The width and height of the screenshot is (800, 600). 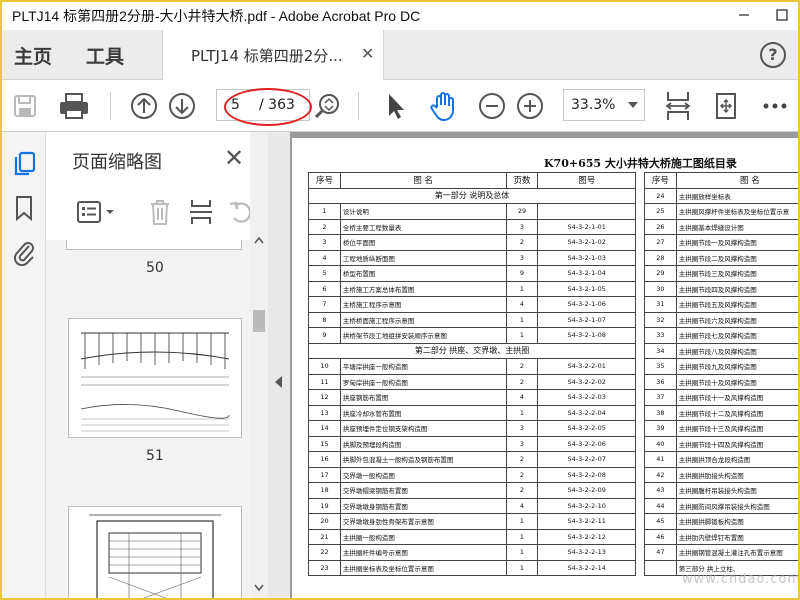 I want to click on zoom-out-button, so click(x=492, y=106).